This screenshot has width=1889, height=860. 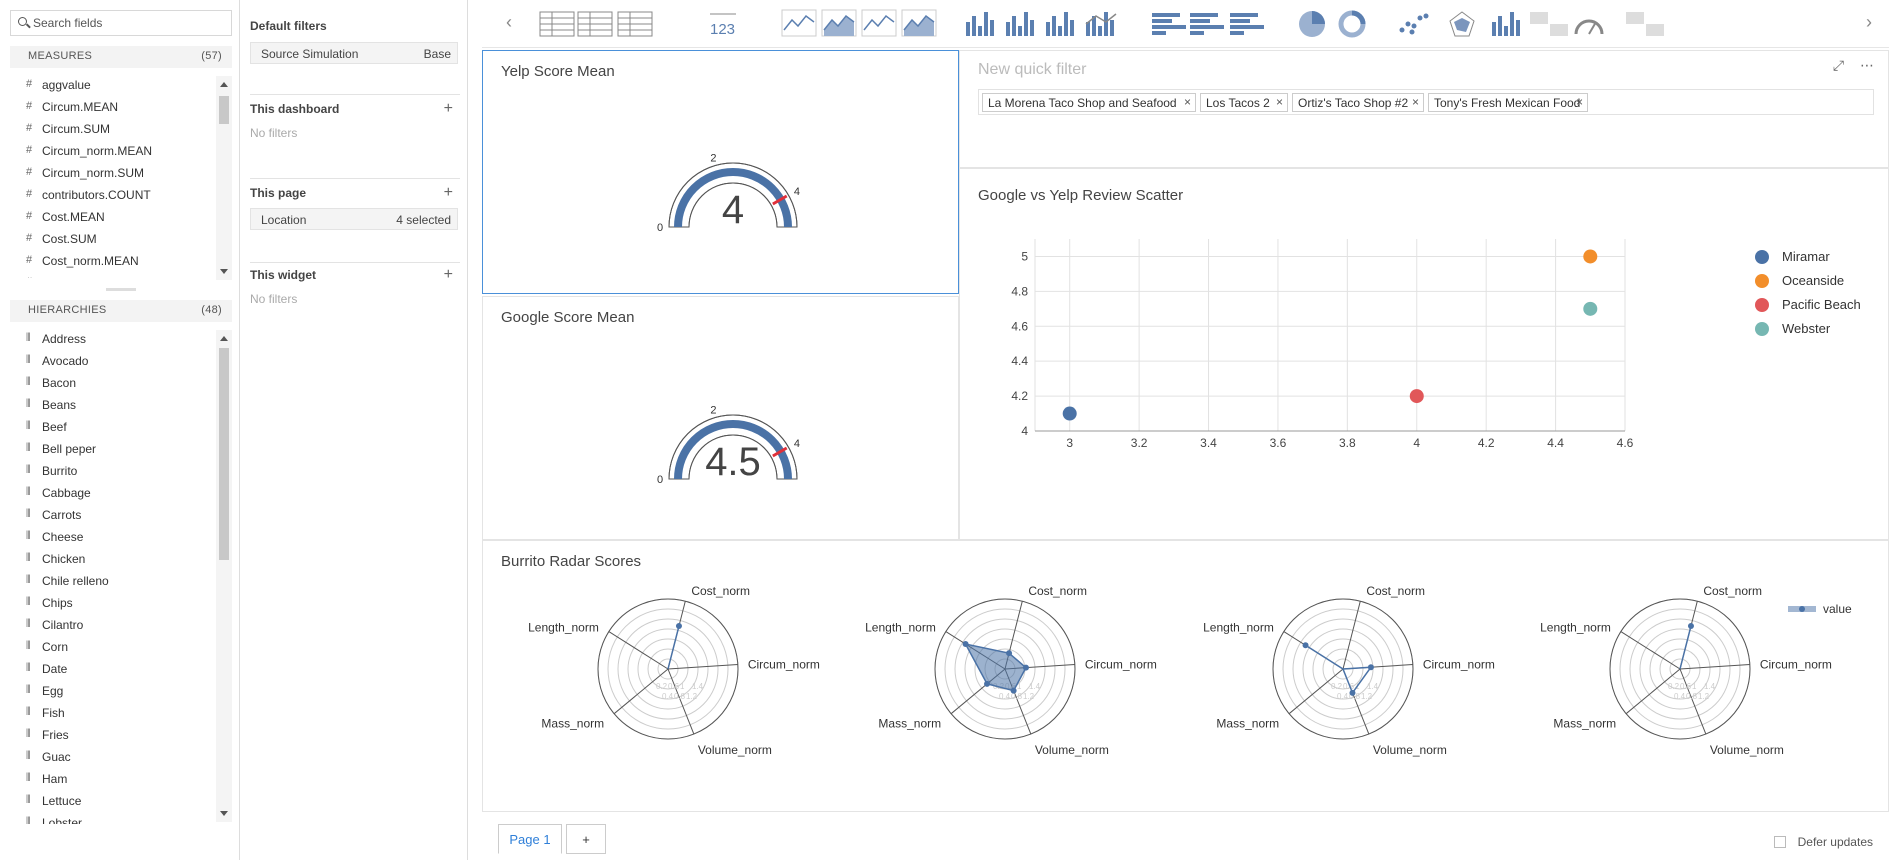 What do you see at coordinates (113, 603) in the screenshot?
I see `field-item: ⫴ Chips` at bounding box center [113, 603].